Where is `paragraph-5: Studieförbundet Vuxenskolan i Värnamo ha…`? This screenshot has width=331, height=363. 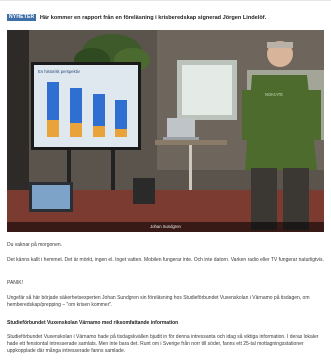
paragraph-5: Studieförbundet Vuxenskolan i Värnamo ha… is located at coordinates (163, 344).